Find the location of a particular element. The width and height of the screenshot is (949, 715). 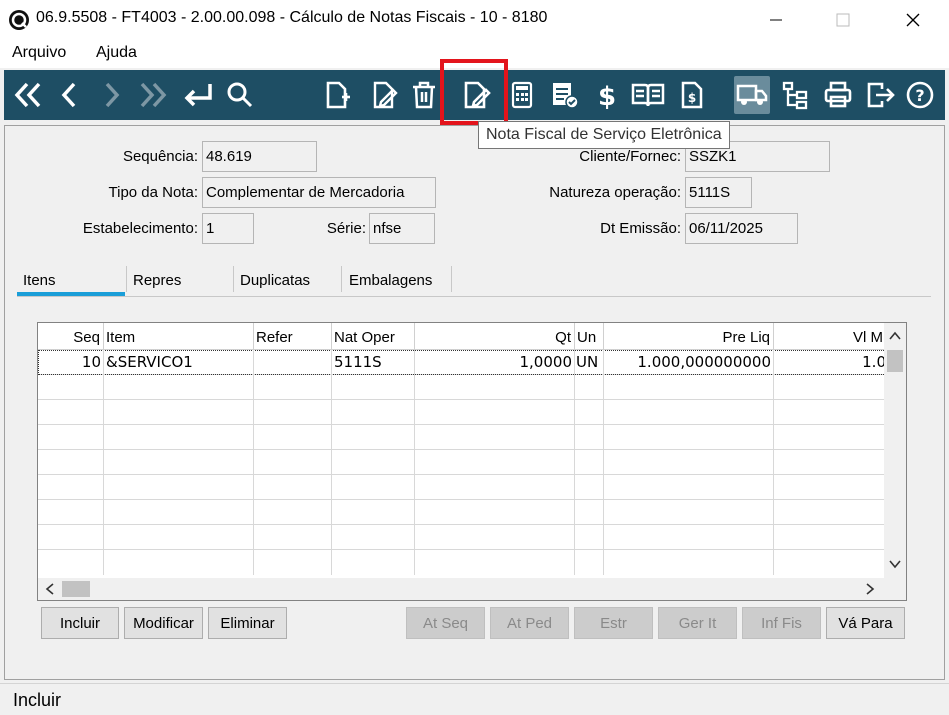

receipt-button: $ is located at coordinates (692, 95).